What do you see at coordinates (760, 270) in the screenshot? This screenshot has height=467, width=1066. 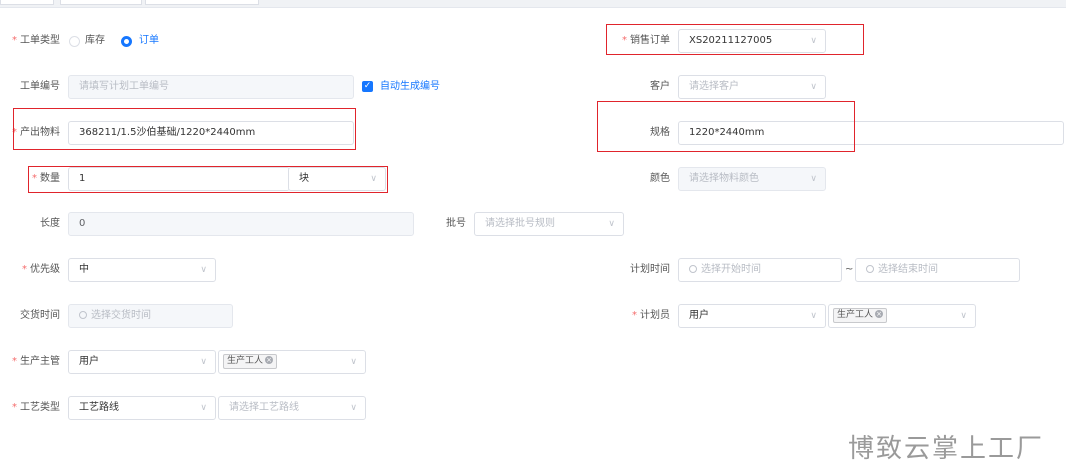 I see `plan-start-picker: 选择开始时间` at bounding box center [760, 270].